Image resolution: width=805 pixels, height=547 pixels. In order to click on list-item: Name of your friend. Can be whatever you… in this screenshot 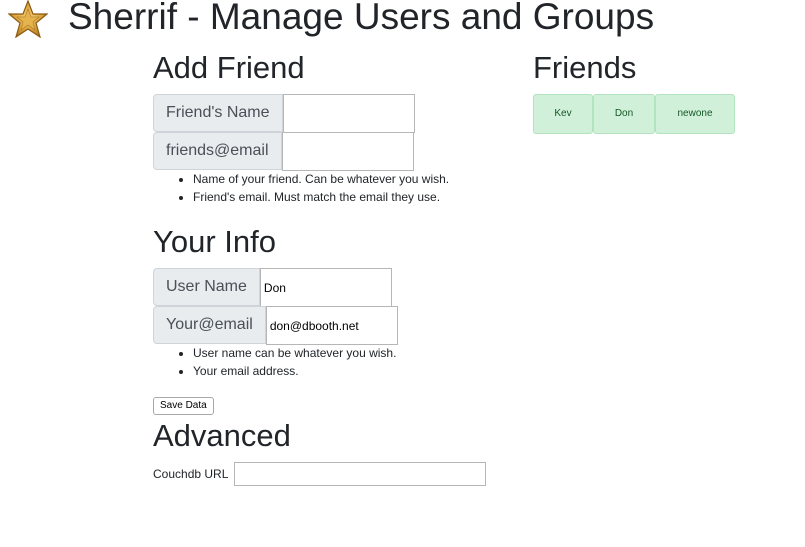, I will do `click(321, 179)`.